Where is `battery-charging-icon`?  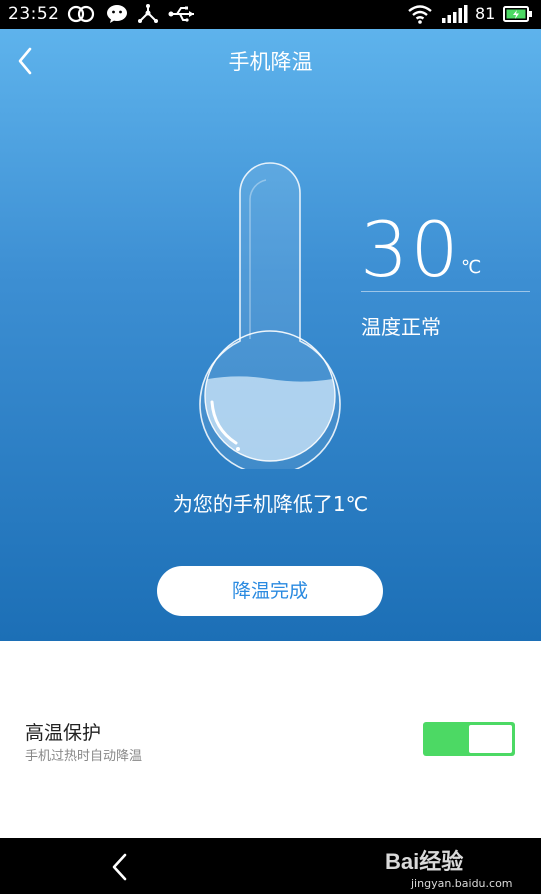 battery-charging-icon is located at coordinates (517, 14).